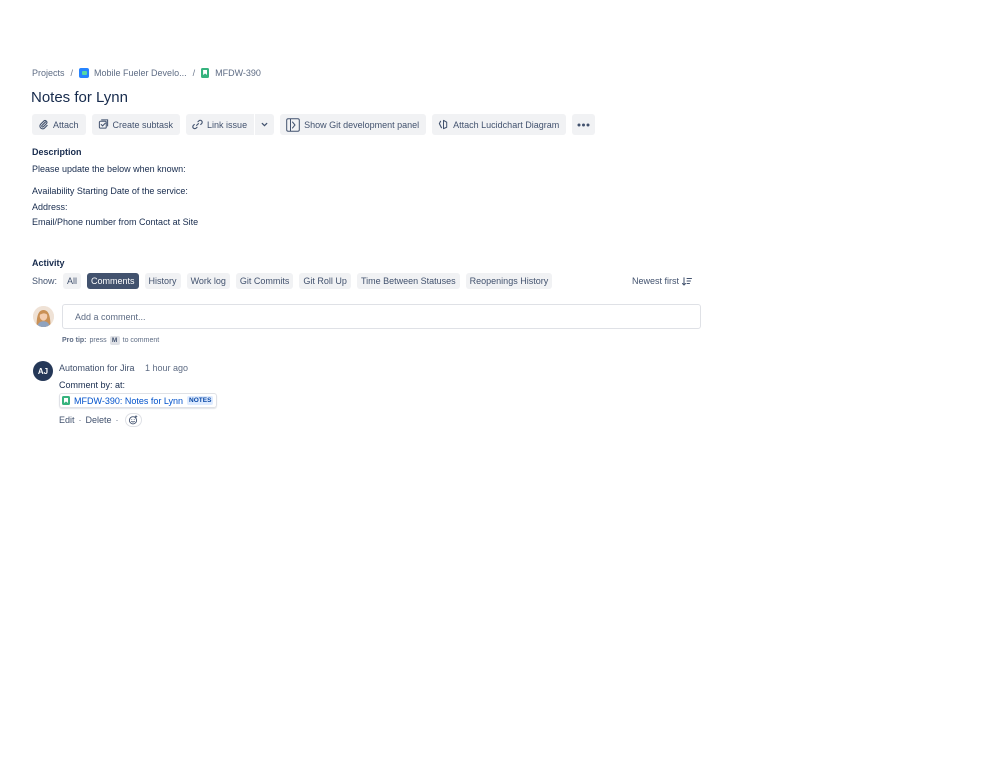 The image size is (999, 773). Describe the element at coordinates (50, 207) in the screenshot. I see `description-line: Address:` at that location.